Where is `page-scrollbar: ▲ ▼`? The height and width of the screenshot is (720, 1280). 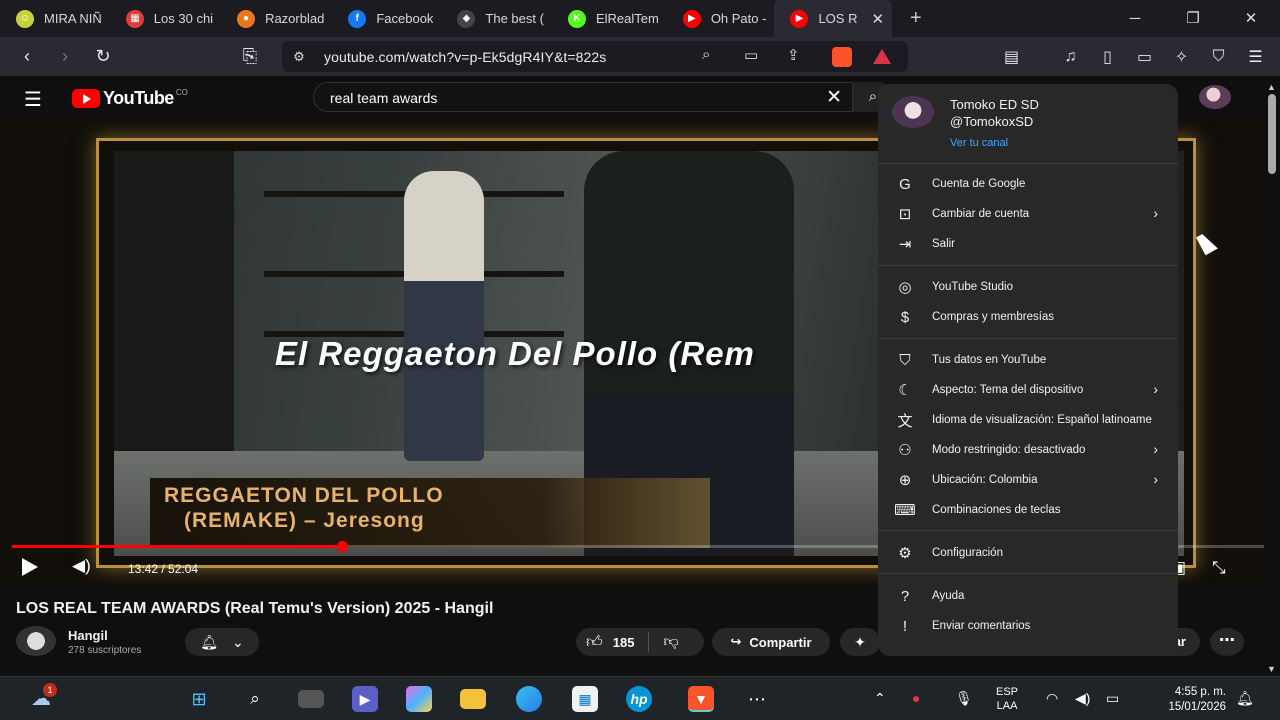 page-scrollbar: ▲ ▼ is located at coordinates (1272, 379).